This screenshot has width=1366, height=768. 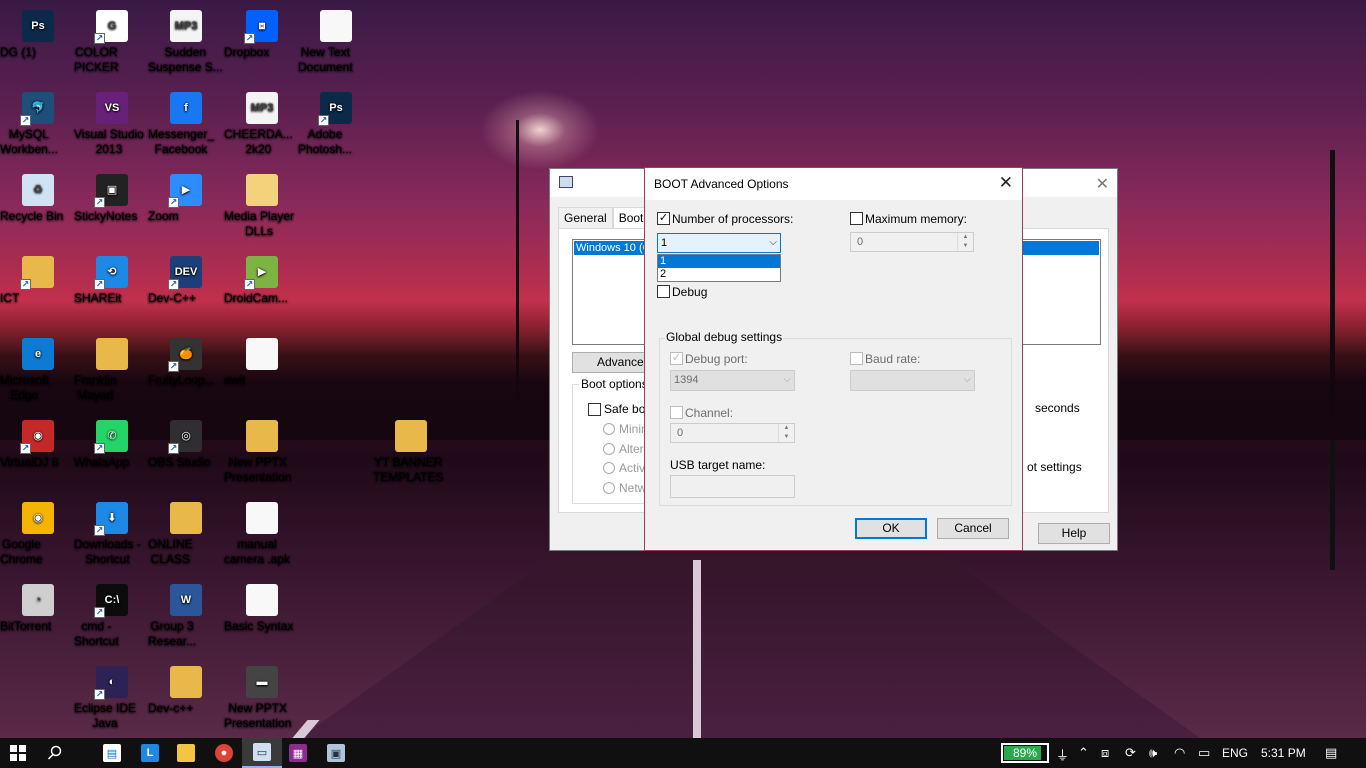 I want to click on battery-indicator: 89%, so click(x=1025, y=753).